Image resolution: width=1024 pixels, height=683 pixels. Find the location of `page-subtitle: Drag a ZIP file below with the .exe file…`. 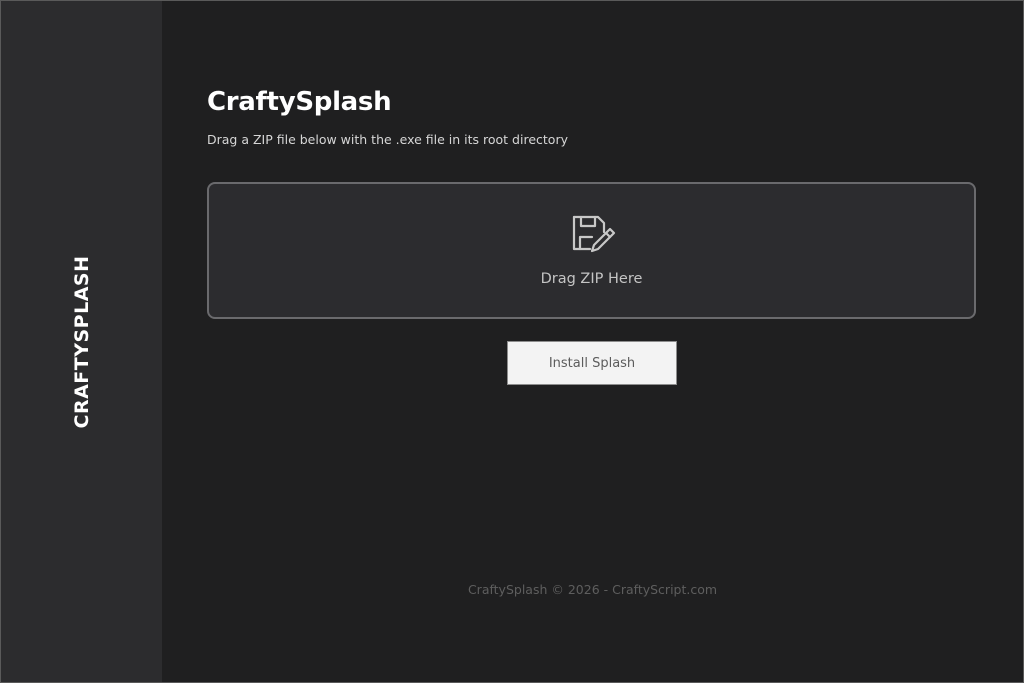

page-subtitle: Drag a ZIP file below with the .exe file… is located at coordinates (387, 139).